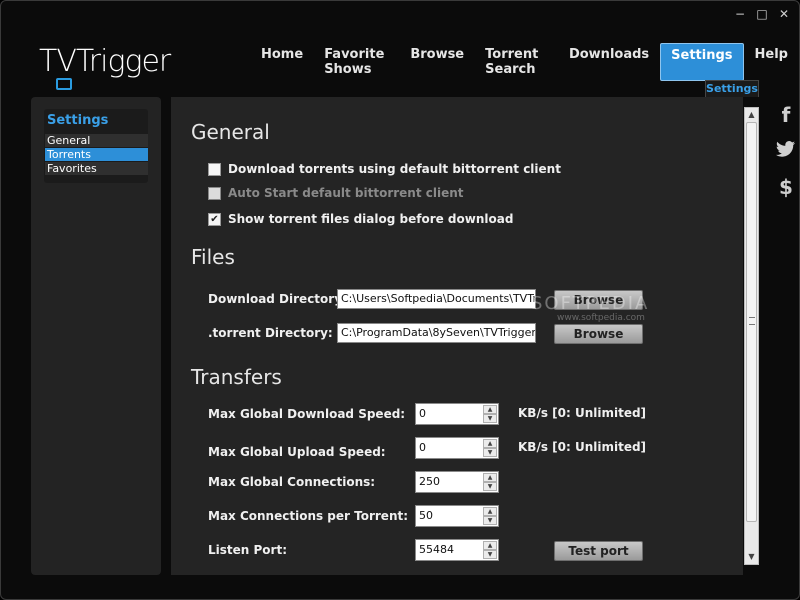 The image size is (800, 600). I want to click on scroll-up-arrow-icon: ▲, so click(751, 115).